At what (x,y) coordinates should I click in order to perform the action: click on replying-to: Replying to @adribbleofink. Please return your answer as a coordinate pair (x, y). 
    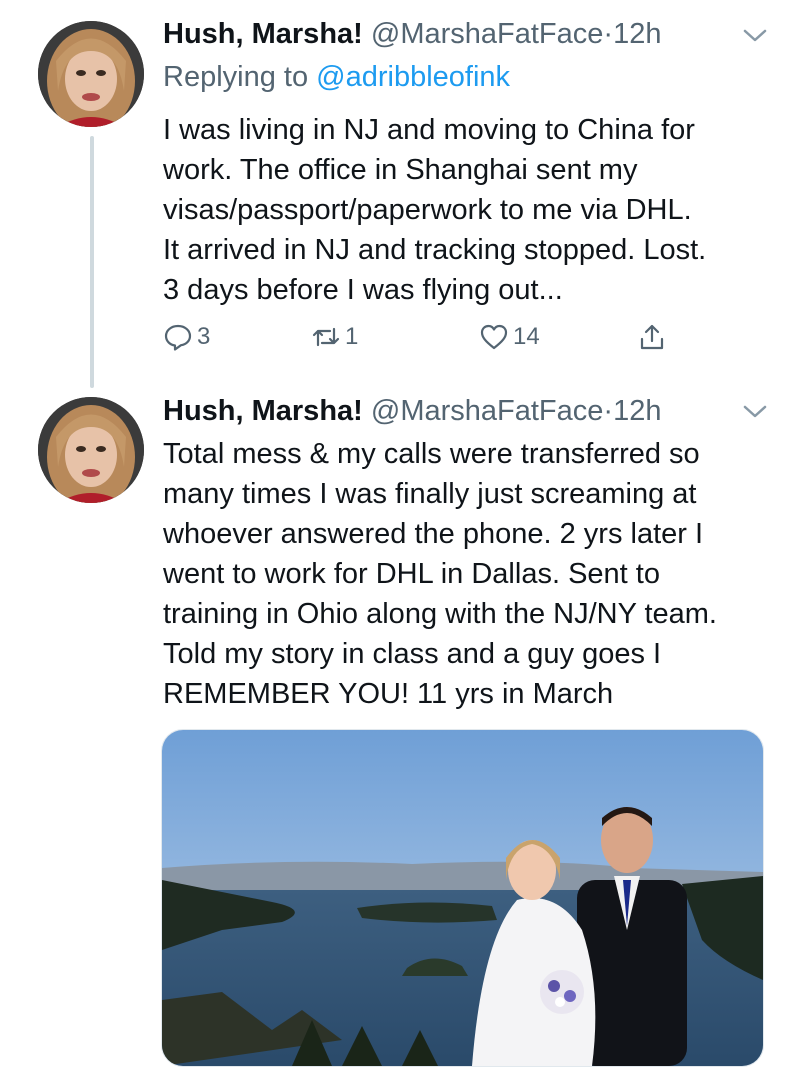
    Looking at the image, I should click on (336, 77).